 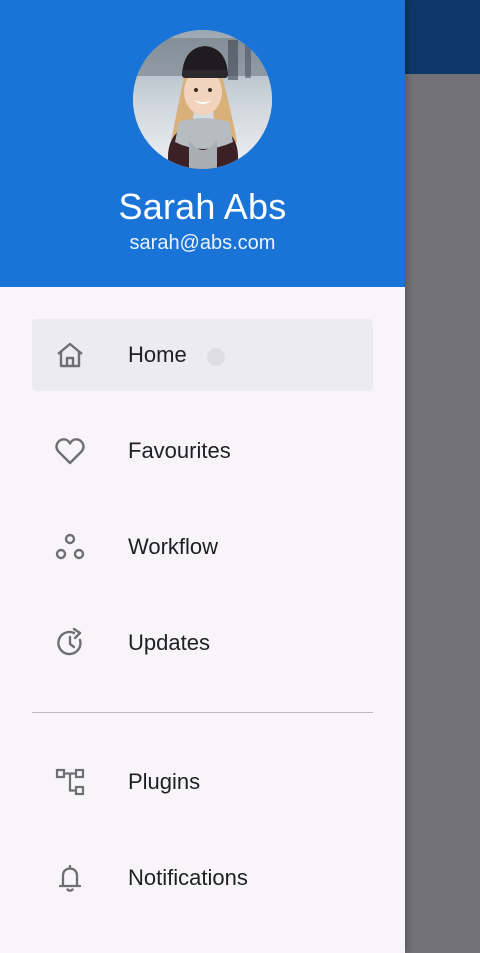 I want to click on workflow-icon, so click(x=70, y=547).